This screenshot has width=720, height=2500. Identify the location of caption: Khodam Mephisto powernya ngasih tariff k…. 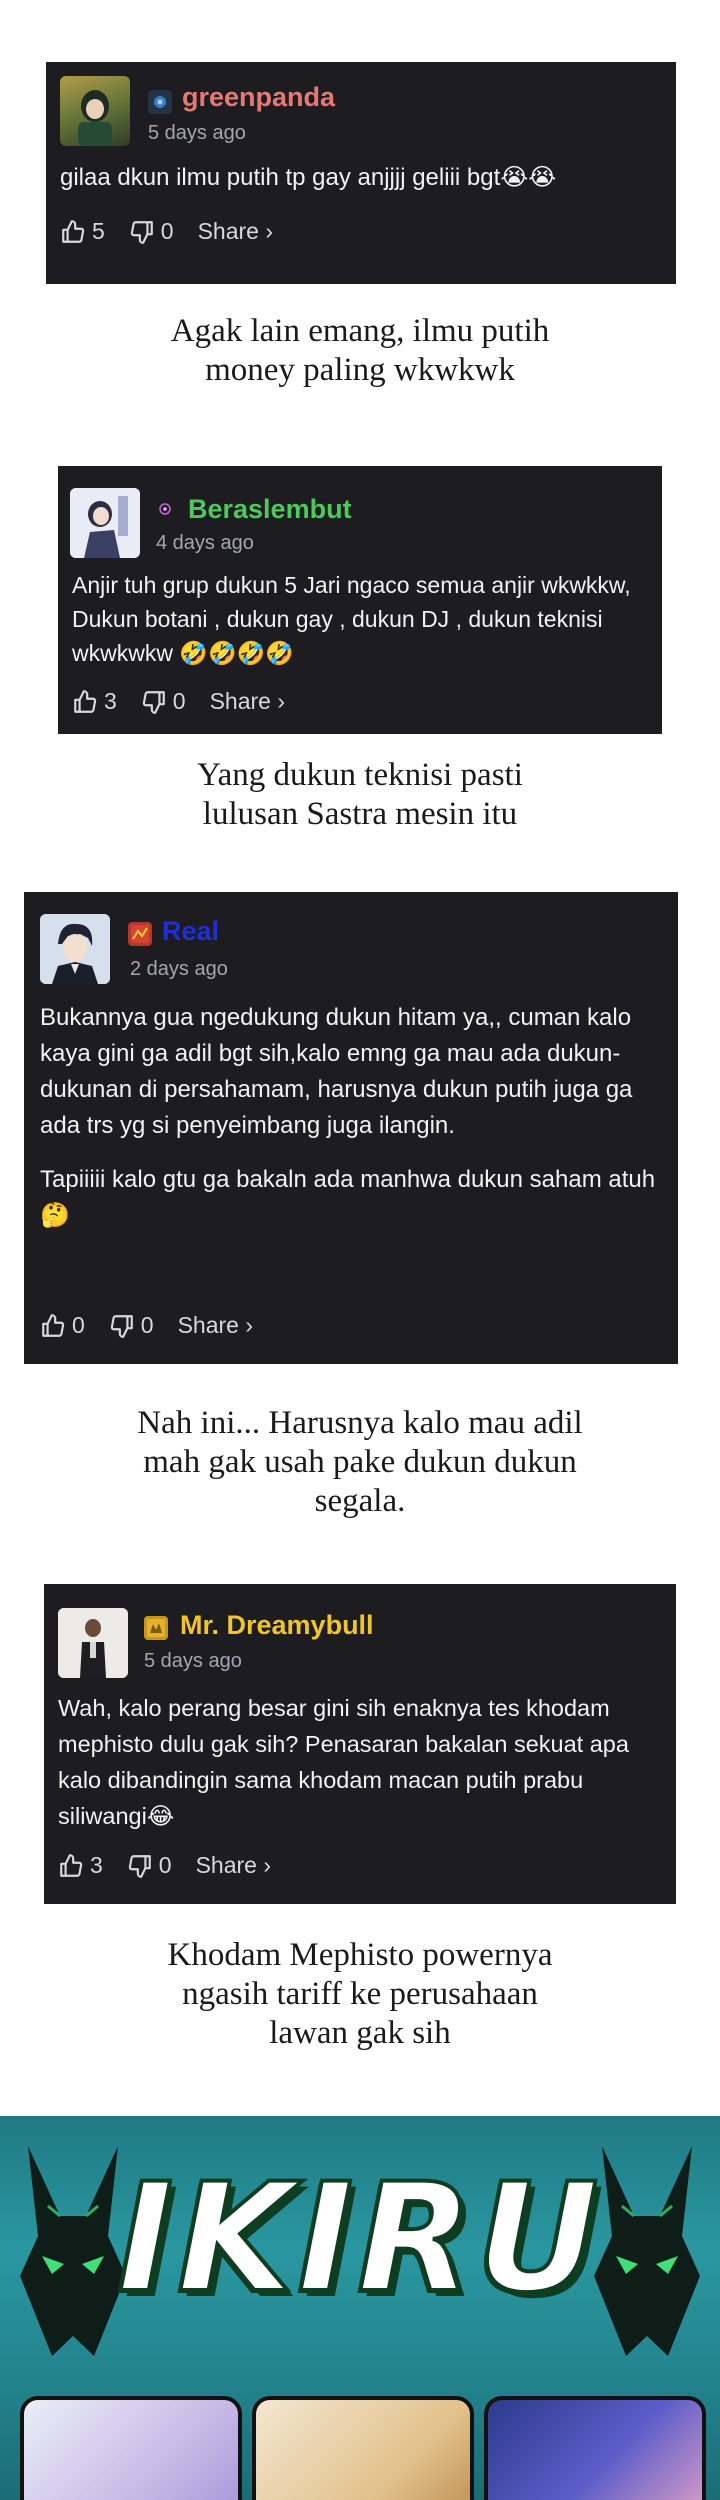
(360, 1994).